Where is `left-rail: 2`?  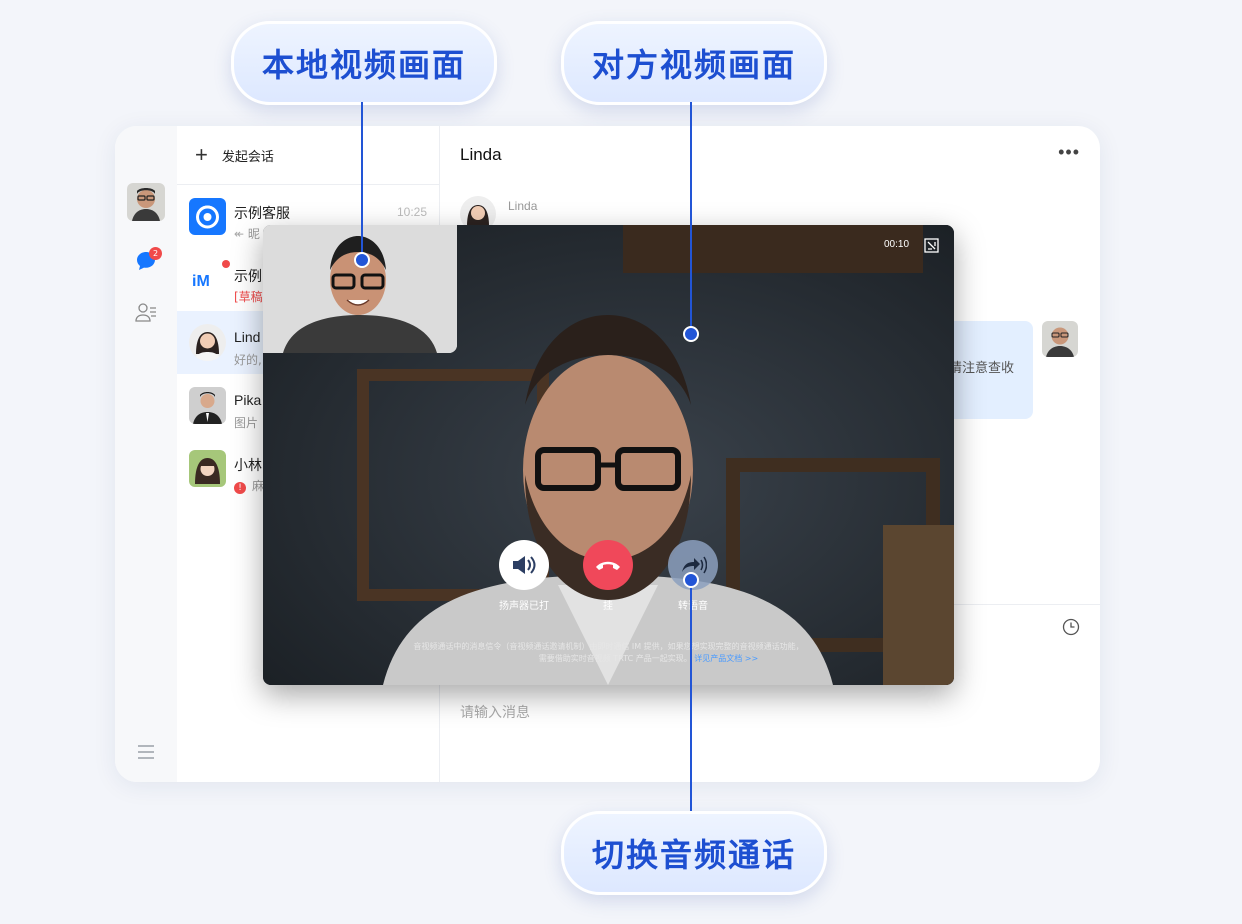 left-rail: 2 is located at coordinates (146, 454).